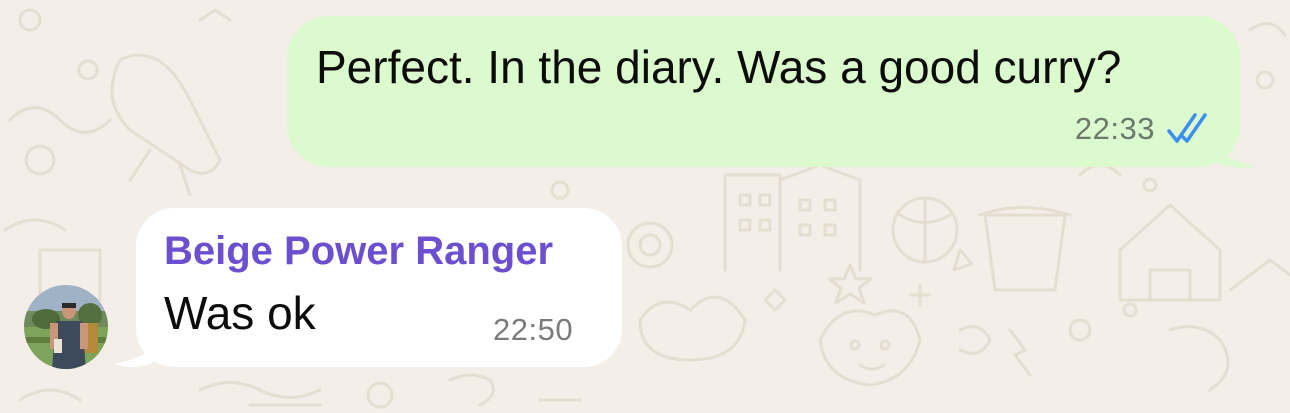 The height and width of the screenshot is (413, 1290). I want to click on outgoing-message-meta: 22:33, so click(1144, 129).